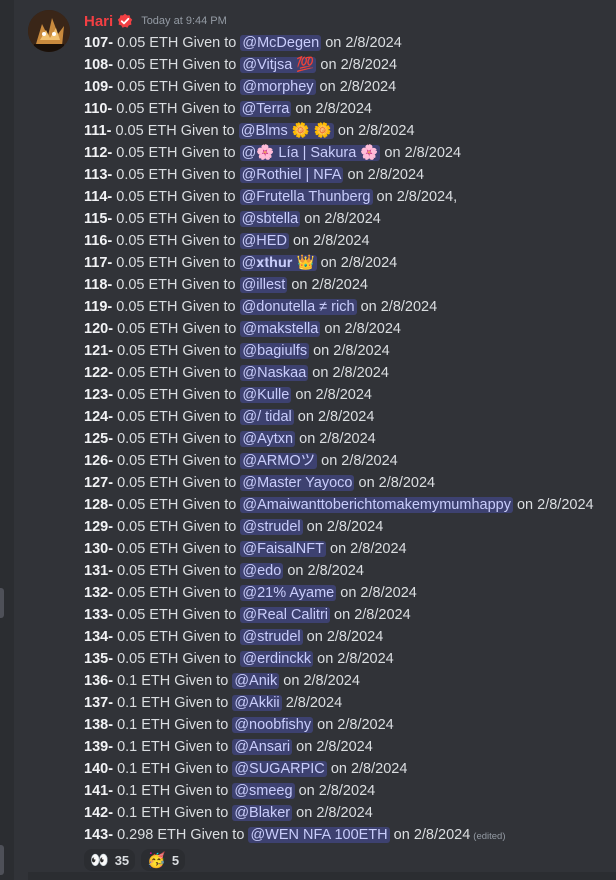  What do you see at coordinates (306, 197) in the screenshot?
I see `user-mention: @Frutella Thunberg` at bounding box center [306, 197].